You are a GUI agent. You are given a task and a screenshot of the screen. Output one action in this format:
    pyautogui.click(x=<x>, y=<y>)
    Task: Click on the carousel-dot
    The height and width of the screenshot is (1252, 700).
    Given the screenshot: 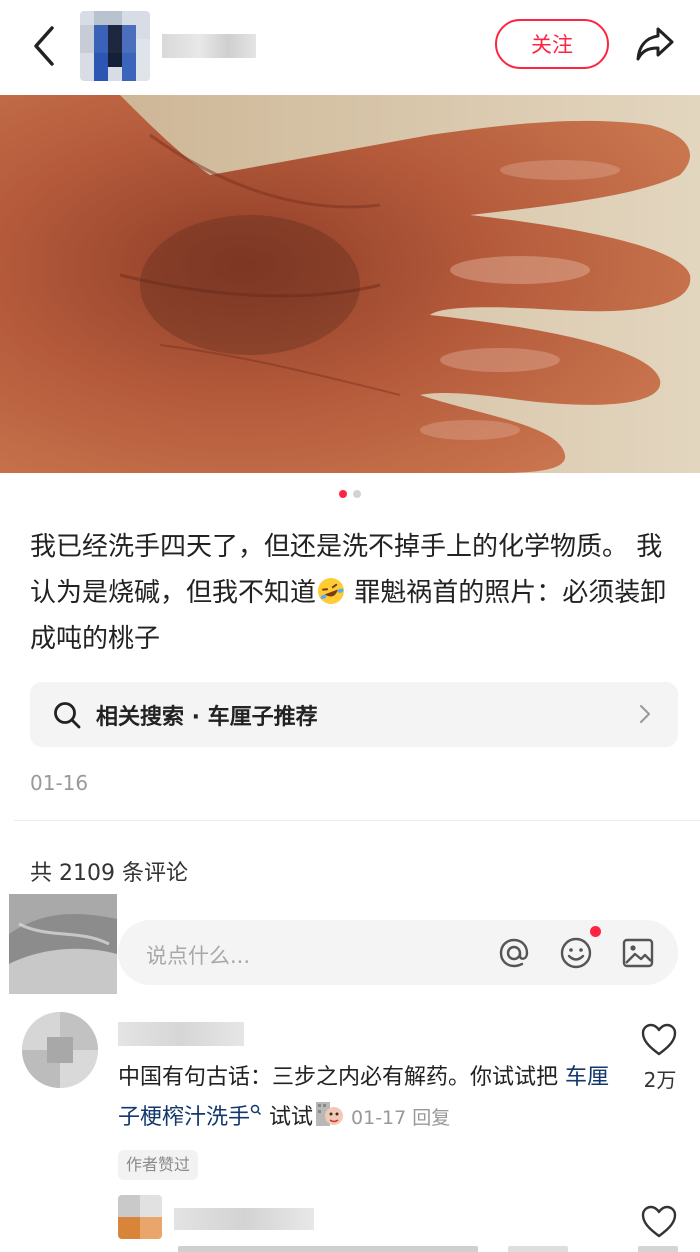 What is the action you would take?
    pyautogui.click(x=357, y=494)
    